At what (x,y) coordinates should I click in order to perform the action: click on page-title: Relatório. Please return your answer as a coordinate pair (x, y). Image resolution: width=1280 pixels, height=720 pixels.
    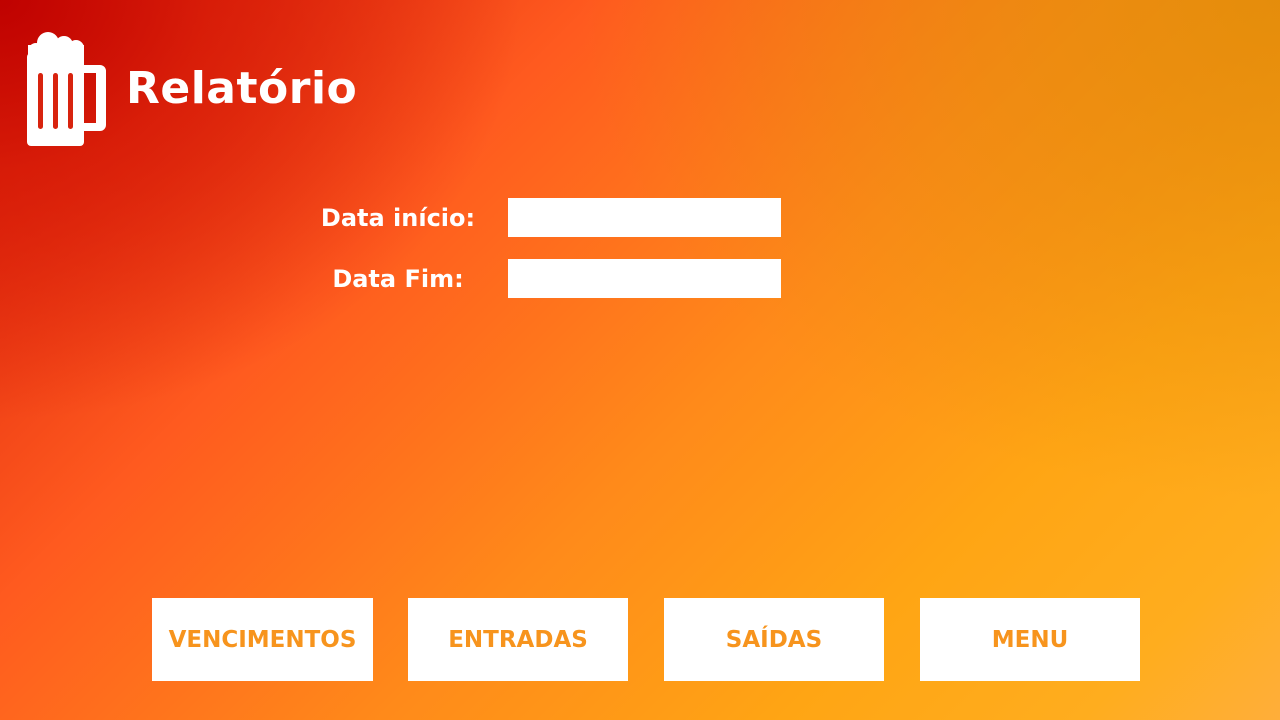
    Looking at the image, I should click on (242, 88).